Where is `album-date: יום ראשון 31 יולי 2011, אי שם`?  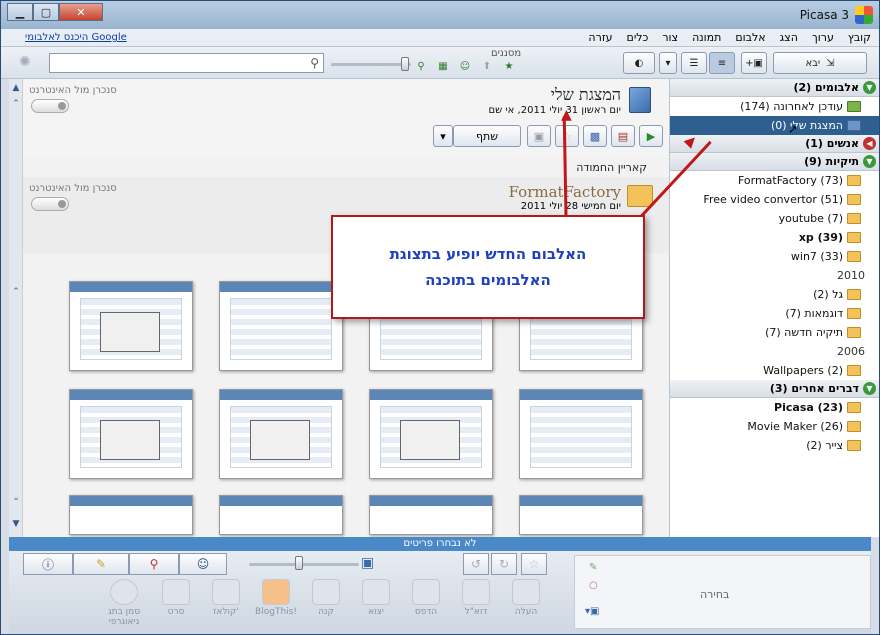
album-date: יום ראשון 31 יולי 2011, אי שם is located at coordinates (555, 110).